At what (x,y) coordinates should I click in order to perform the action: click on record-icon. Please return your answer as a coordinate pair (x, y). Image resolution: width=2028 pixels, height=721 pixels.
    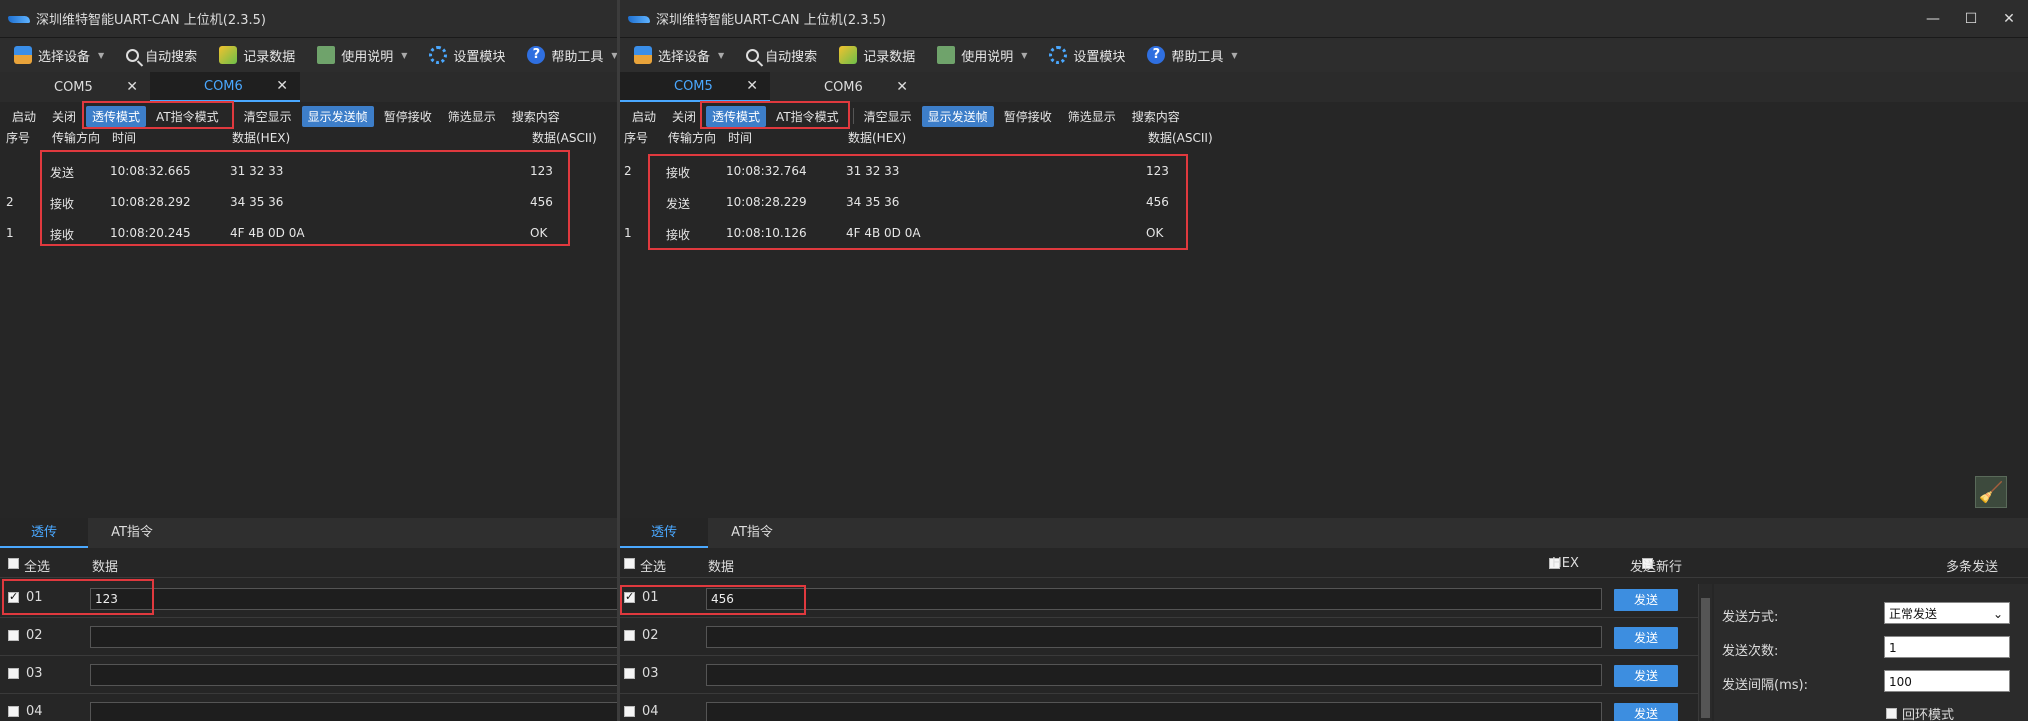
    Looking at the image, I should click on (848, 55).